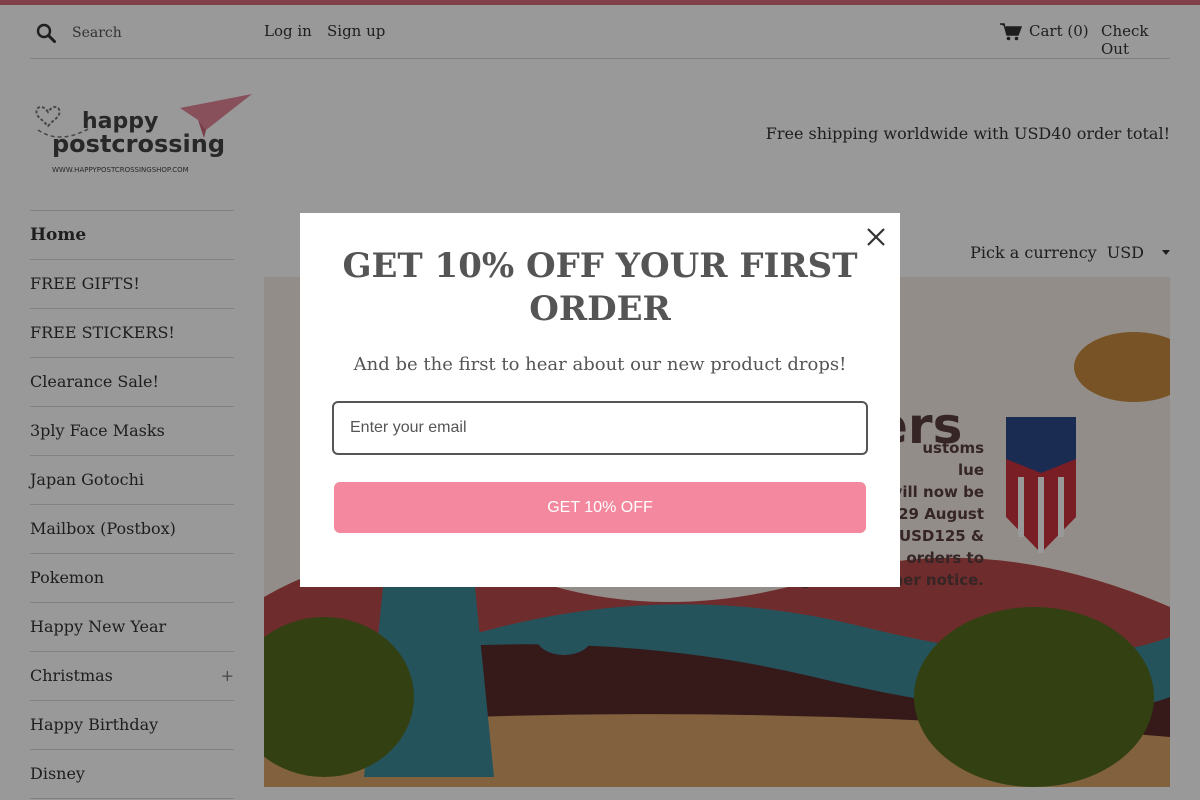 This screenshot has height=800, width=1200. Describe the element at coordinates (876, 237) in the screenshot. I see `close-icon` at that location.